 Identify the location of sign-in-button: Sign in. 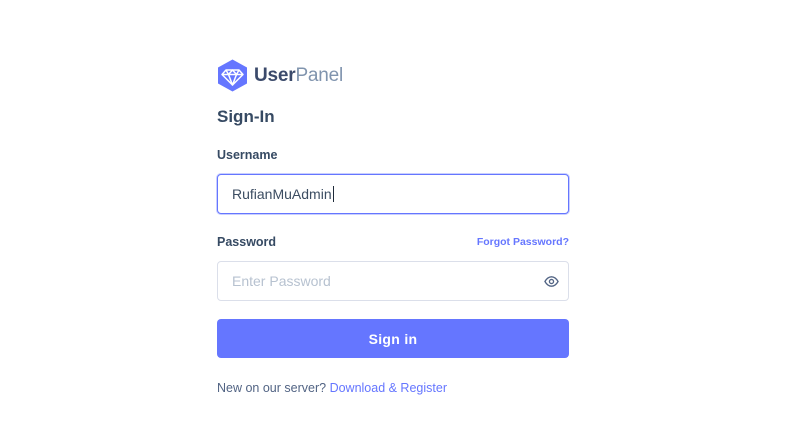
(393, 338).